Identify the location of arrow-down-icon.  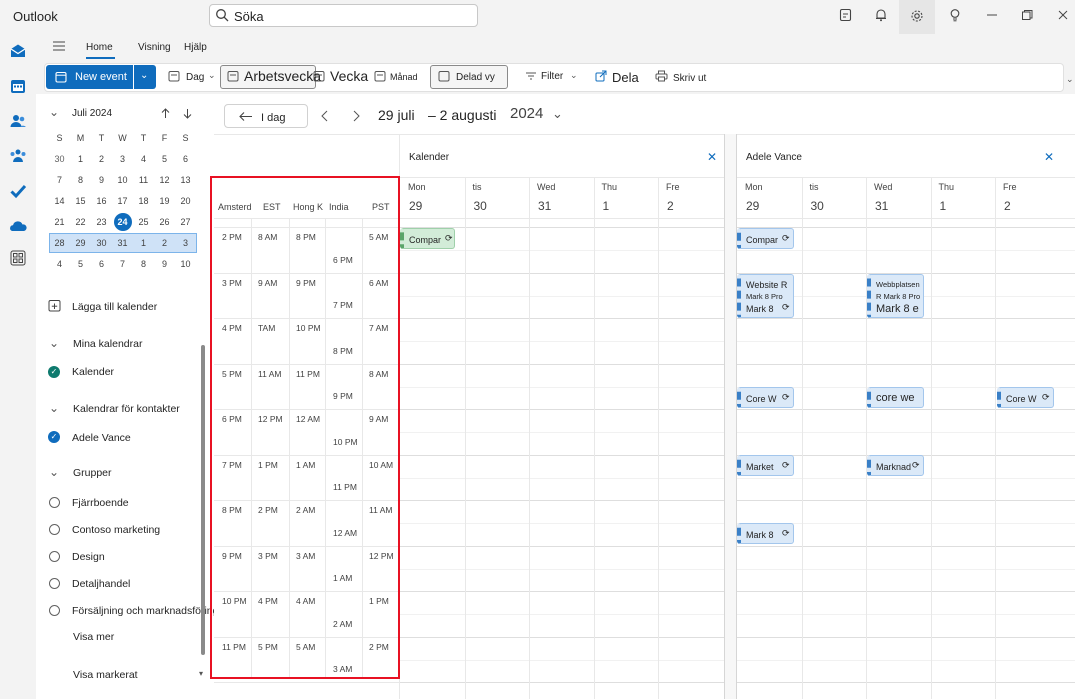
(187, 113).